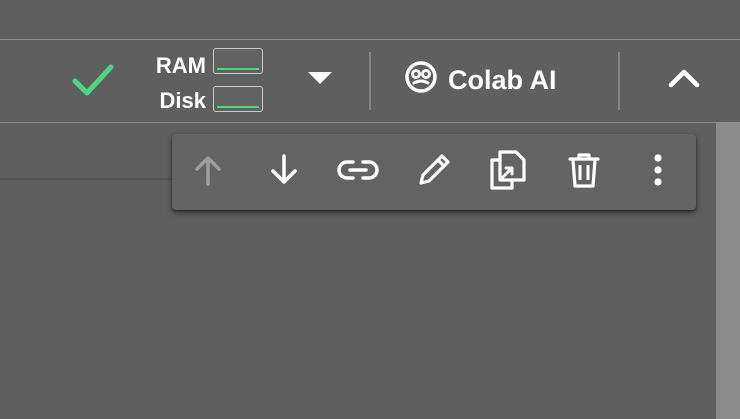 This screenshot has height=419, width=740. What do you see at coordinates (238, 61) in the screenshot?
I see `ram-meter` at bounding box center [238, 61].